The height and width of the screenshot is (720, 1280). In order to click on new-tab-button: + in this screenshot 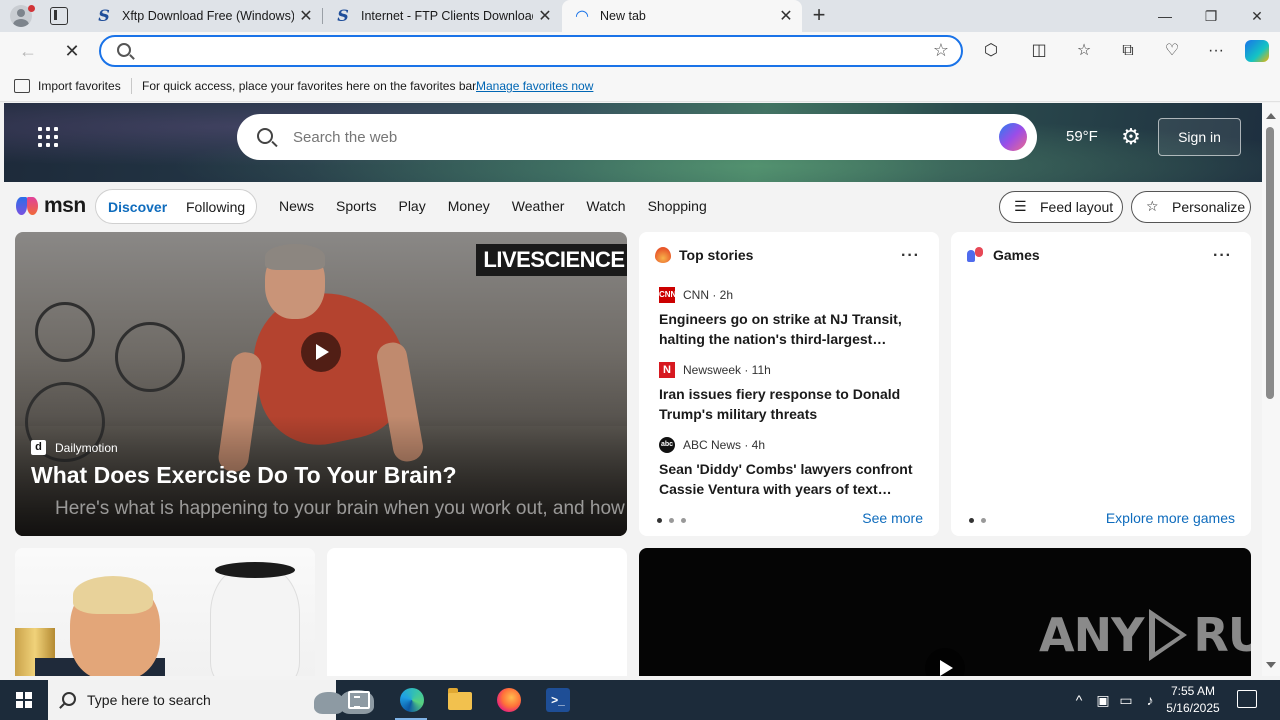, I will do `click(819, 16)`.